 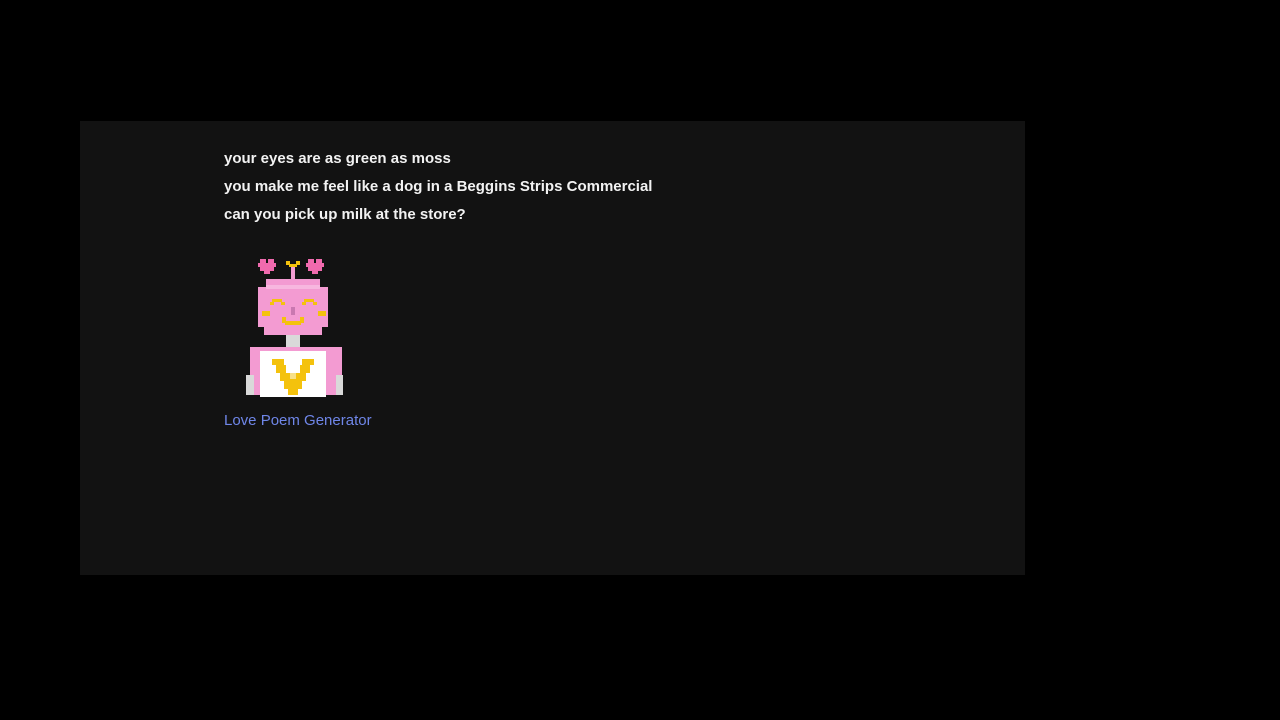 I want to click on robot-image, so click(x=294, y=327).